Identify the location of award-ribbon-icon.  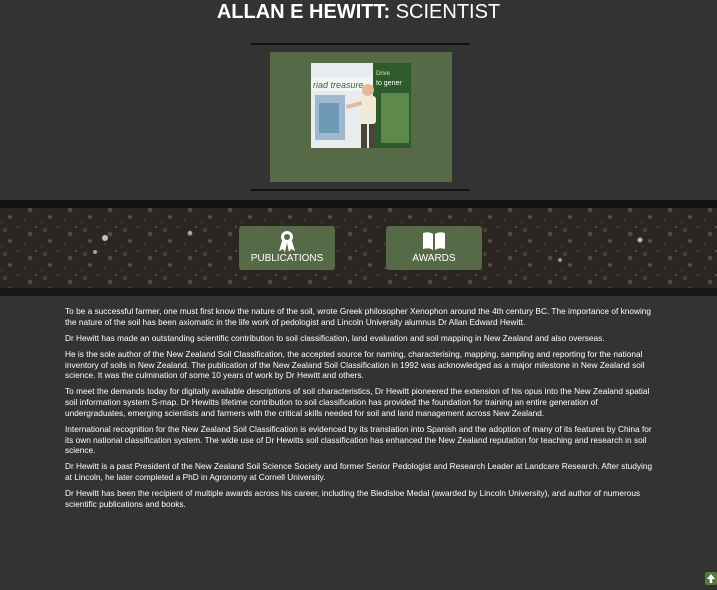
(287, 241).